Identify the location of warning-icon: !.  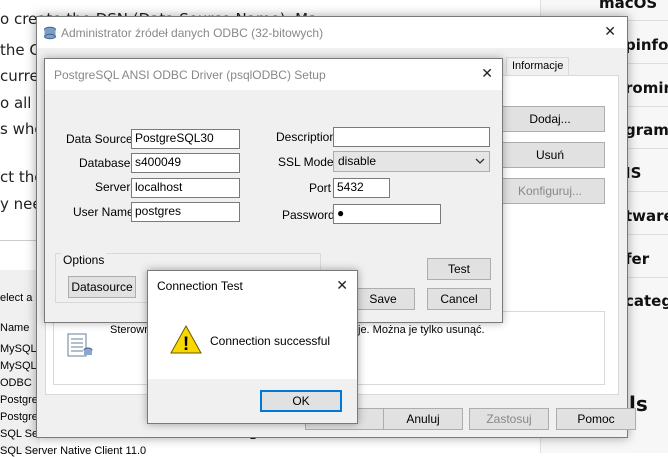
(186, 339).